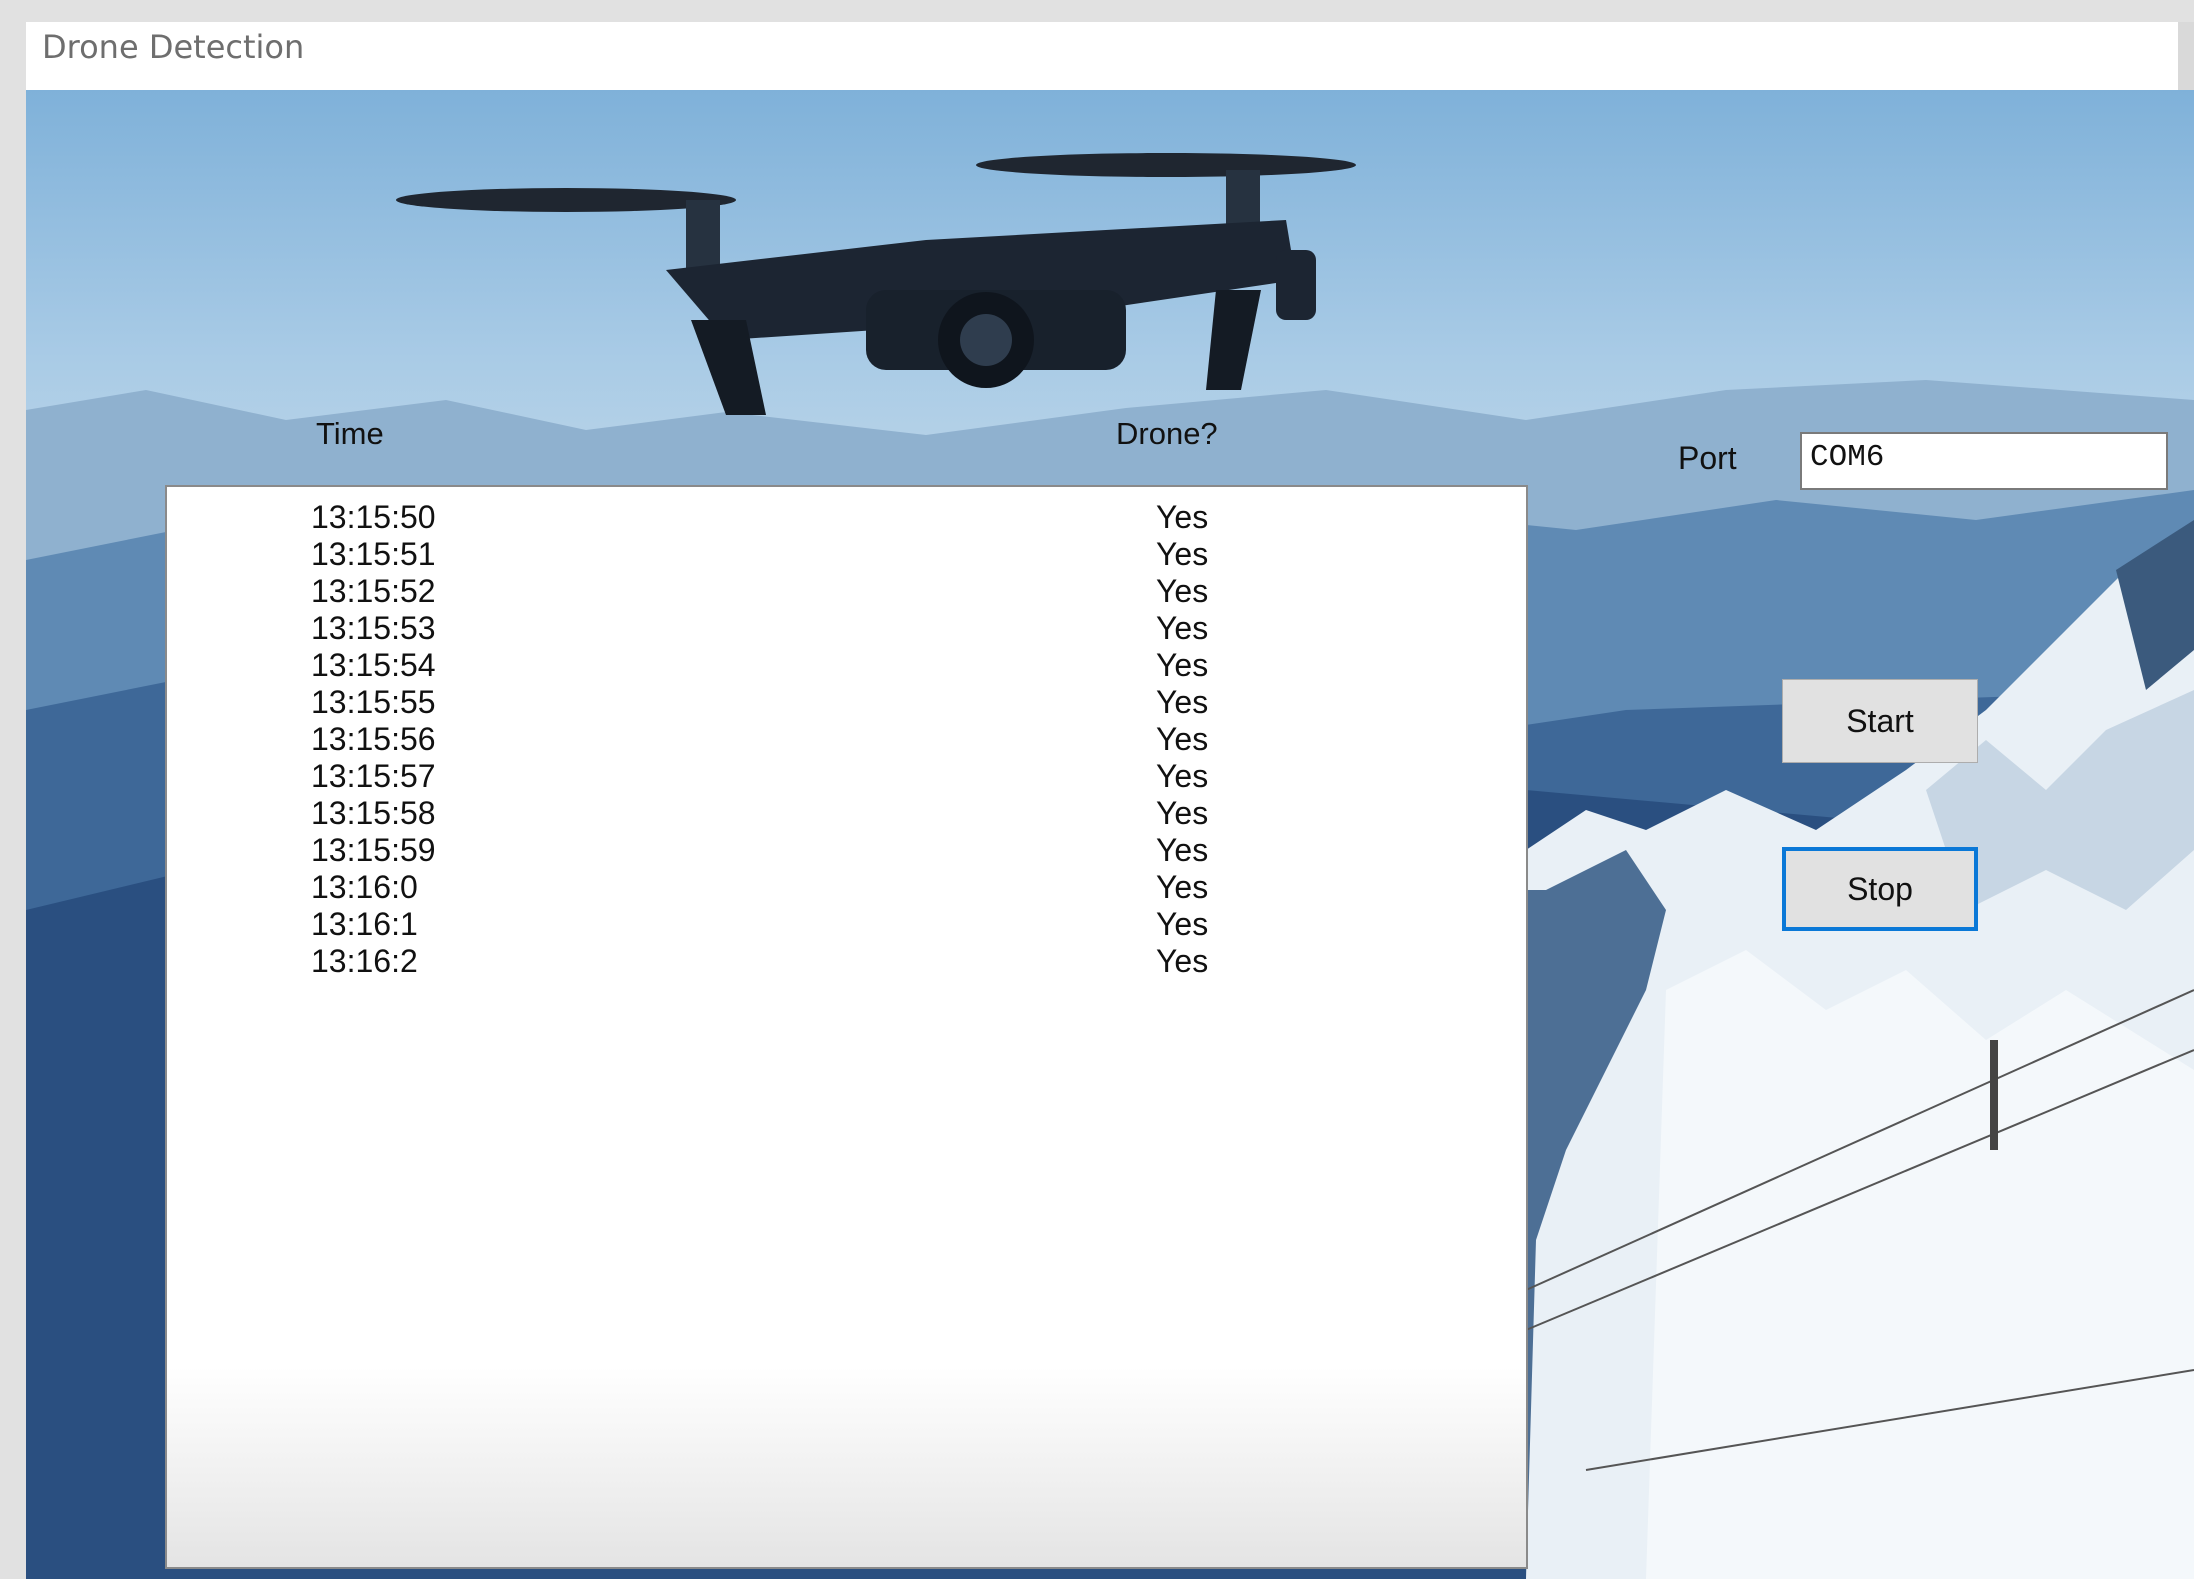 The image size is (2194, 1579). What do you see at coordinates (846, 702) in the screenshot?
I see `list-item: 13:15:55 Yes` at bounding box center [846, 702].